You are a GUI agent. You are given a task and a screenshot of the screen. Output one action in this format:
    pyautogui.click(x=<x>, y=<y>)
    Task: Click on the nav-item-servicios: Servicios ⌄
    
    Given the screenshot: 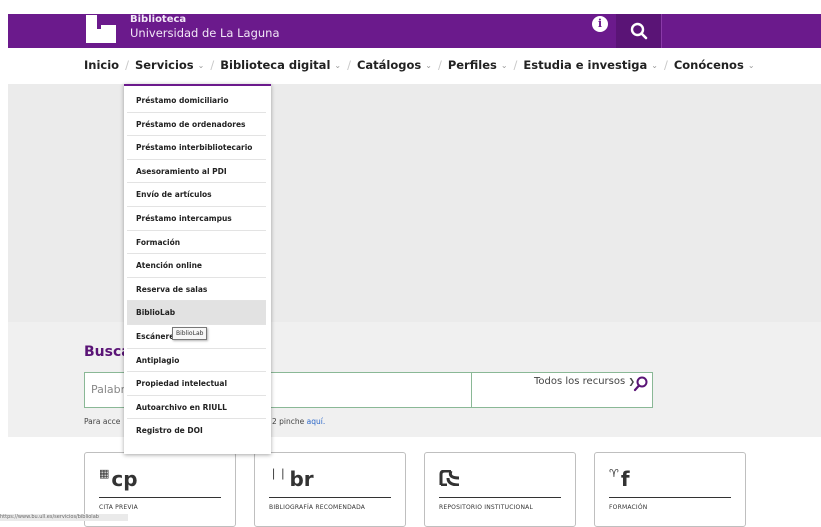 What is the action you would take?
    pyautogui.click(x=169, y=65)
    